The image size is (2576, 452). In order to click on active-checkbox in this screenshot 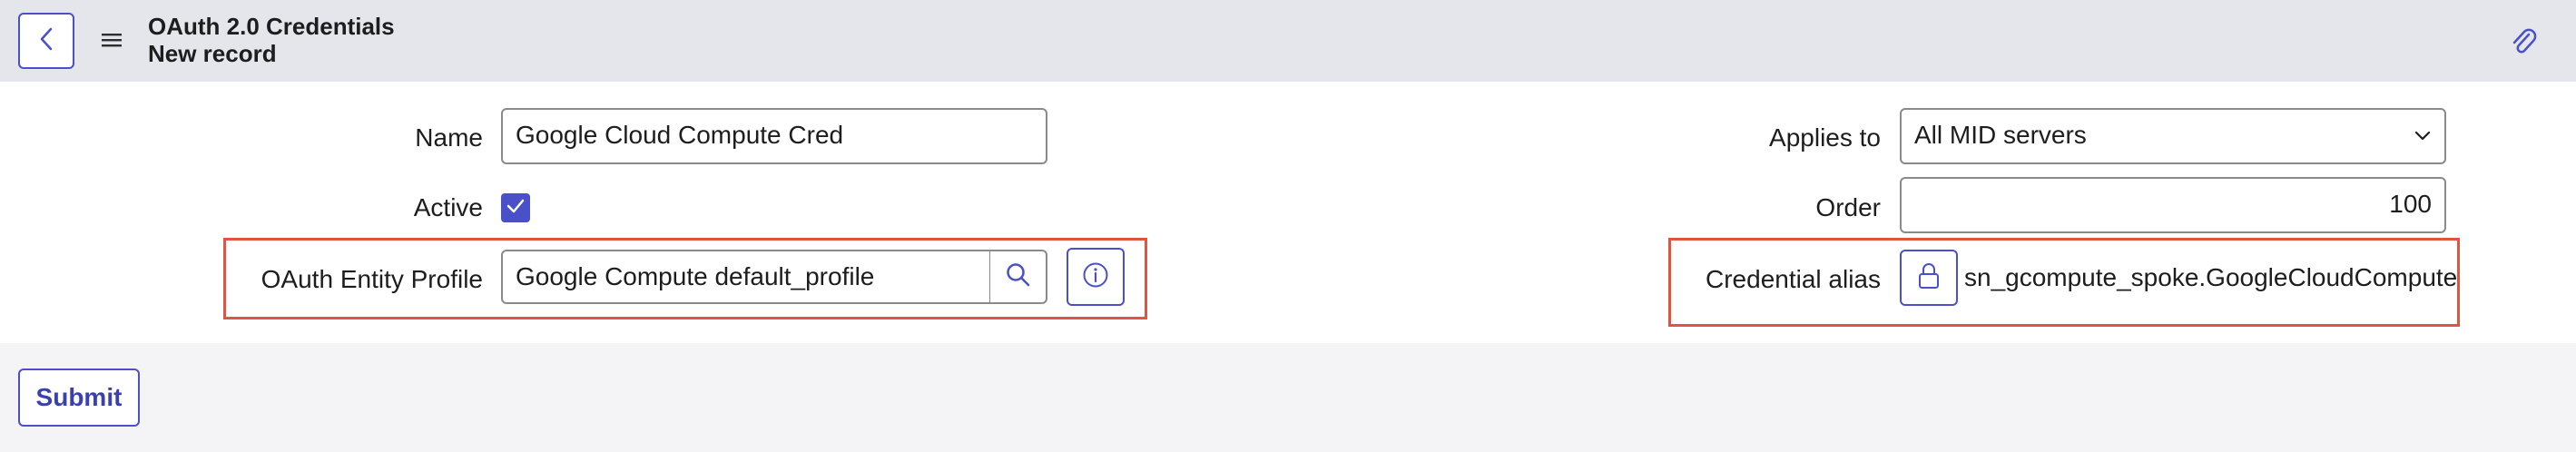, I will do `click(515, 207)`.